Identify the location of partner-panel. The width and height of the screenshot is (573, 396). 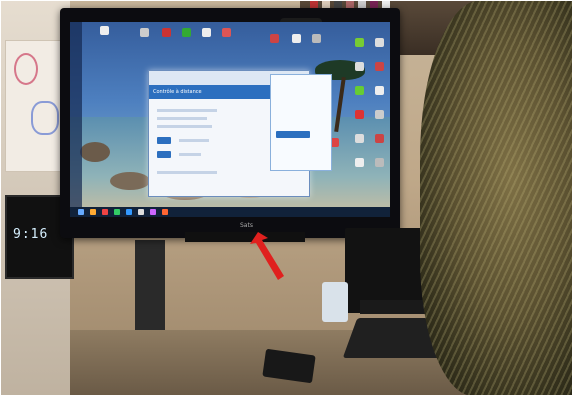
(301, 122).